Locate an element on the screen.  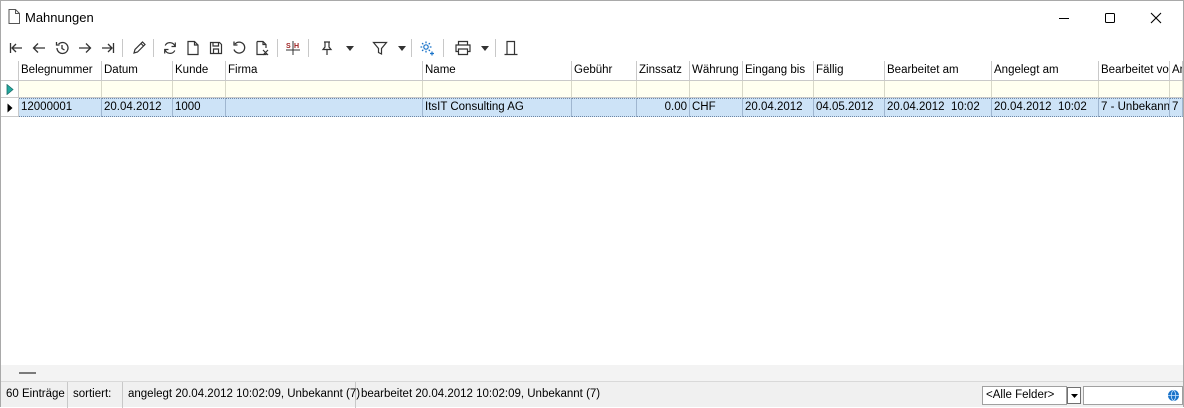
column-header-bearbeitet-von: Bearbeitet von is located at coordinates (1134, 71).